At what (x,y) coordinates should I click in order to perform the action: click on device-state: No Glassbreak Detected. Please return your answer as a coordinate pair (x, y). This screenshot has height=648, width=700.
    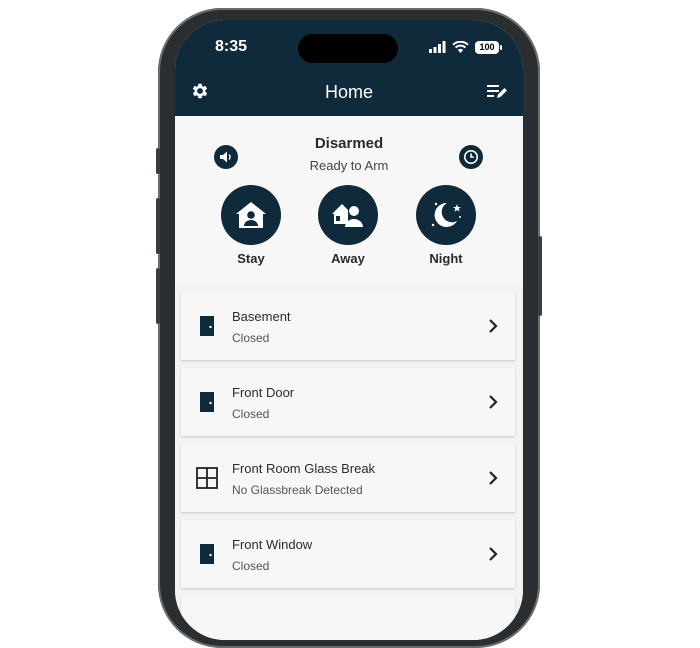
    Looking at the image, I should click on (297, 490).